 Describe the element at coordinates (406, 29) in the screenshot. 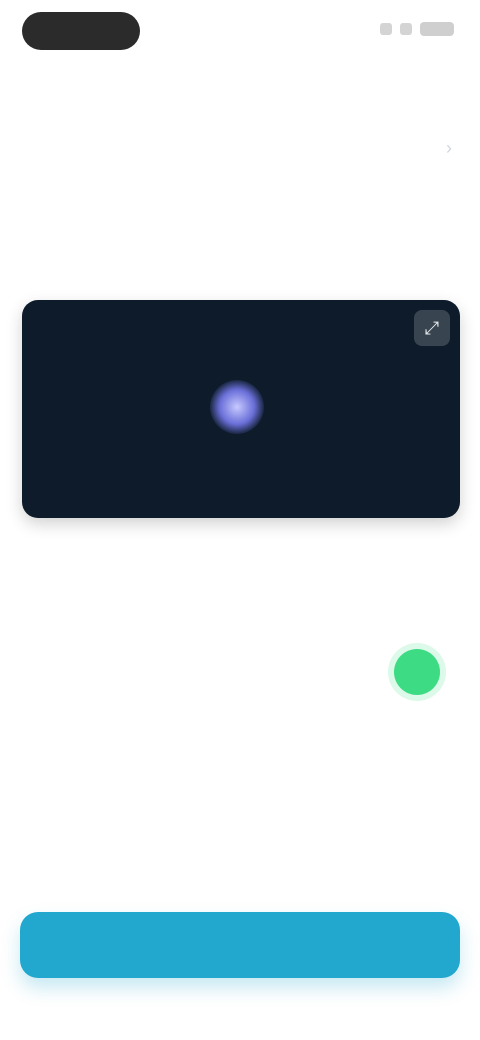

I see `wifi-icon` at that location.